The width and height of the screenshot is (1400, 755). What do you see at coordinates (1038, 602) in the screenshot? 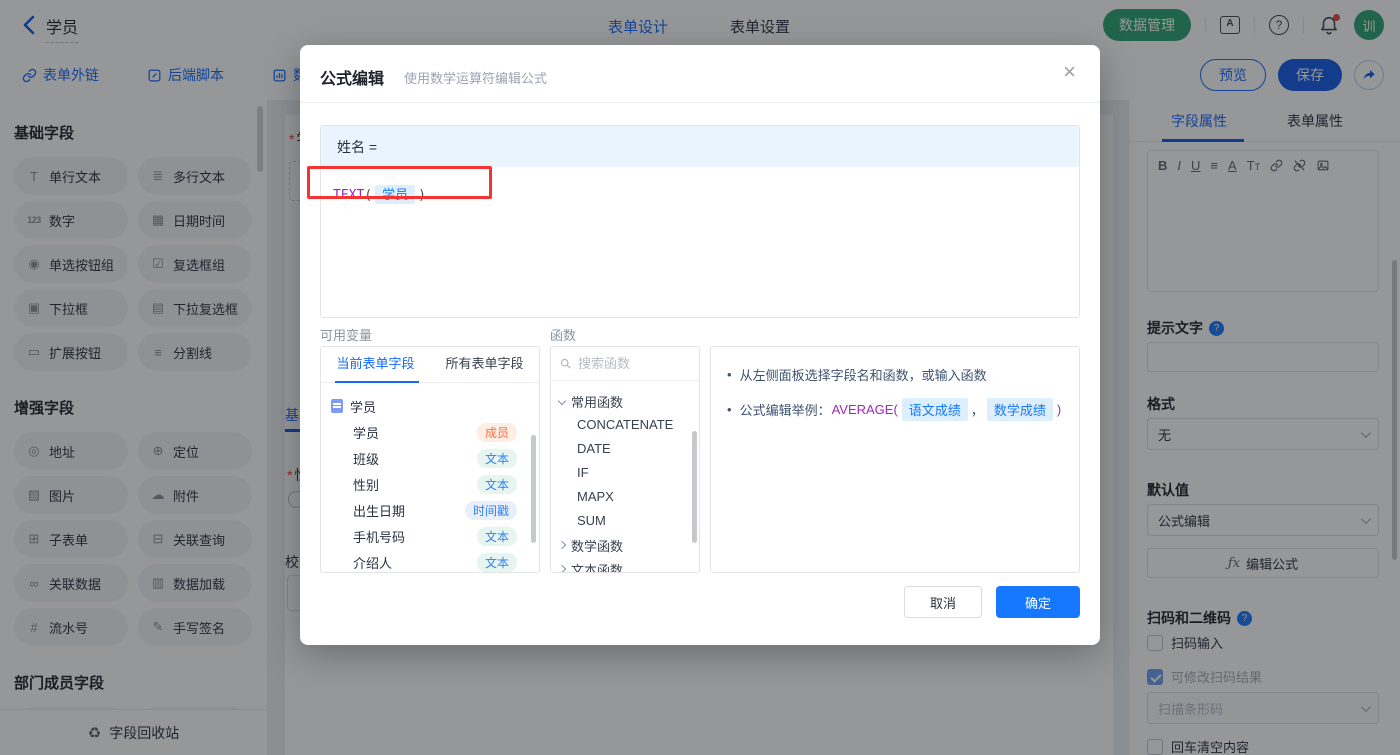
I see `confirm-button: 确定` at bounding box center [1038, 602].